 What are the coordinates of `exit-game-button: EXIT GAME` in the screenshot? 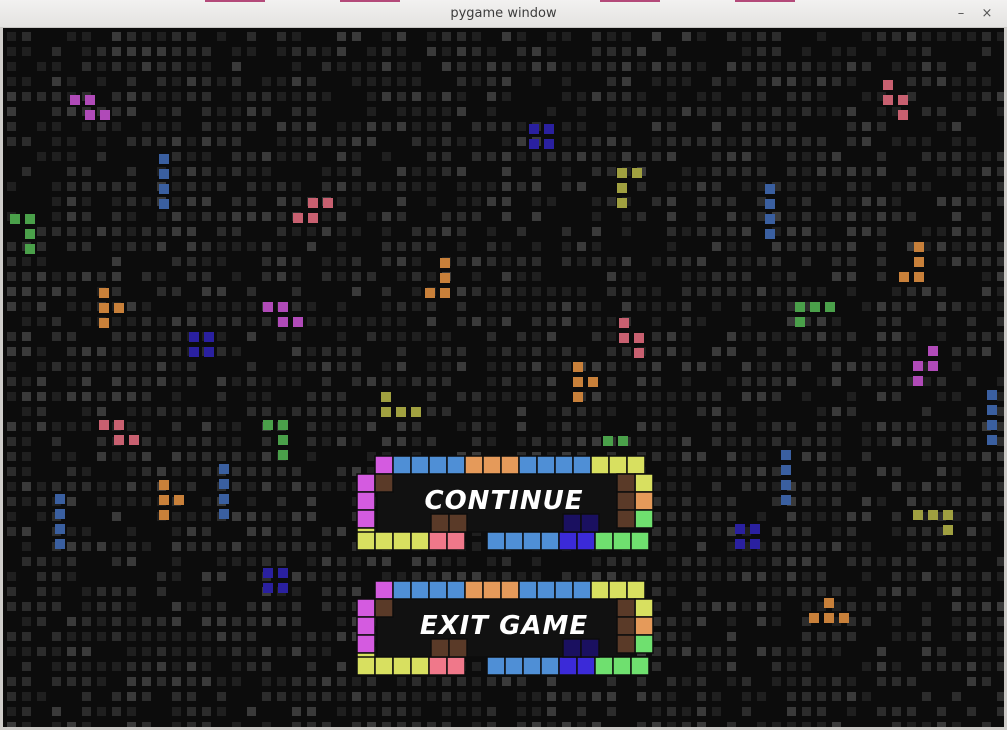 It's located at (504, 627).